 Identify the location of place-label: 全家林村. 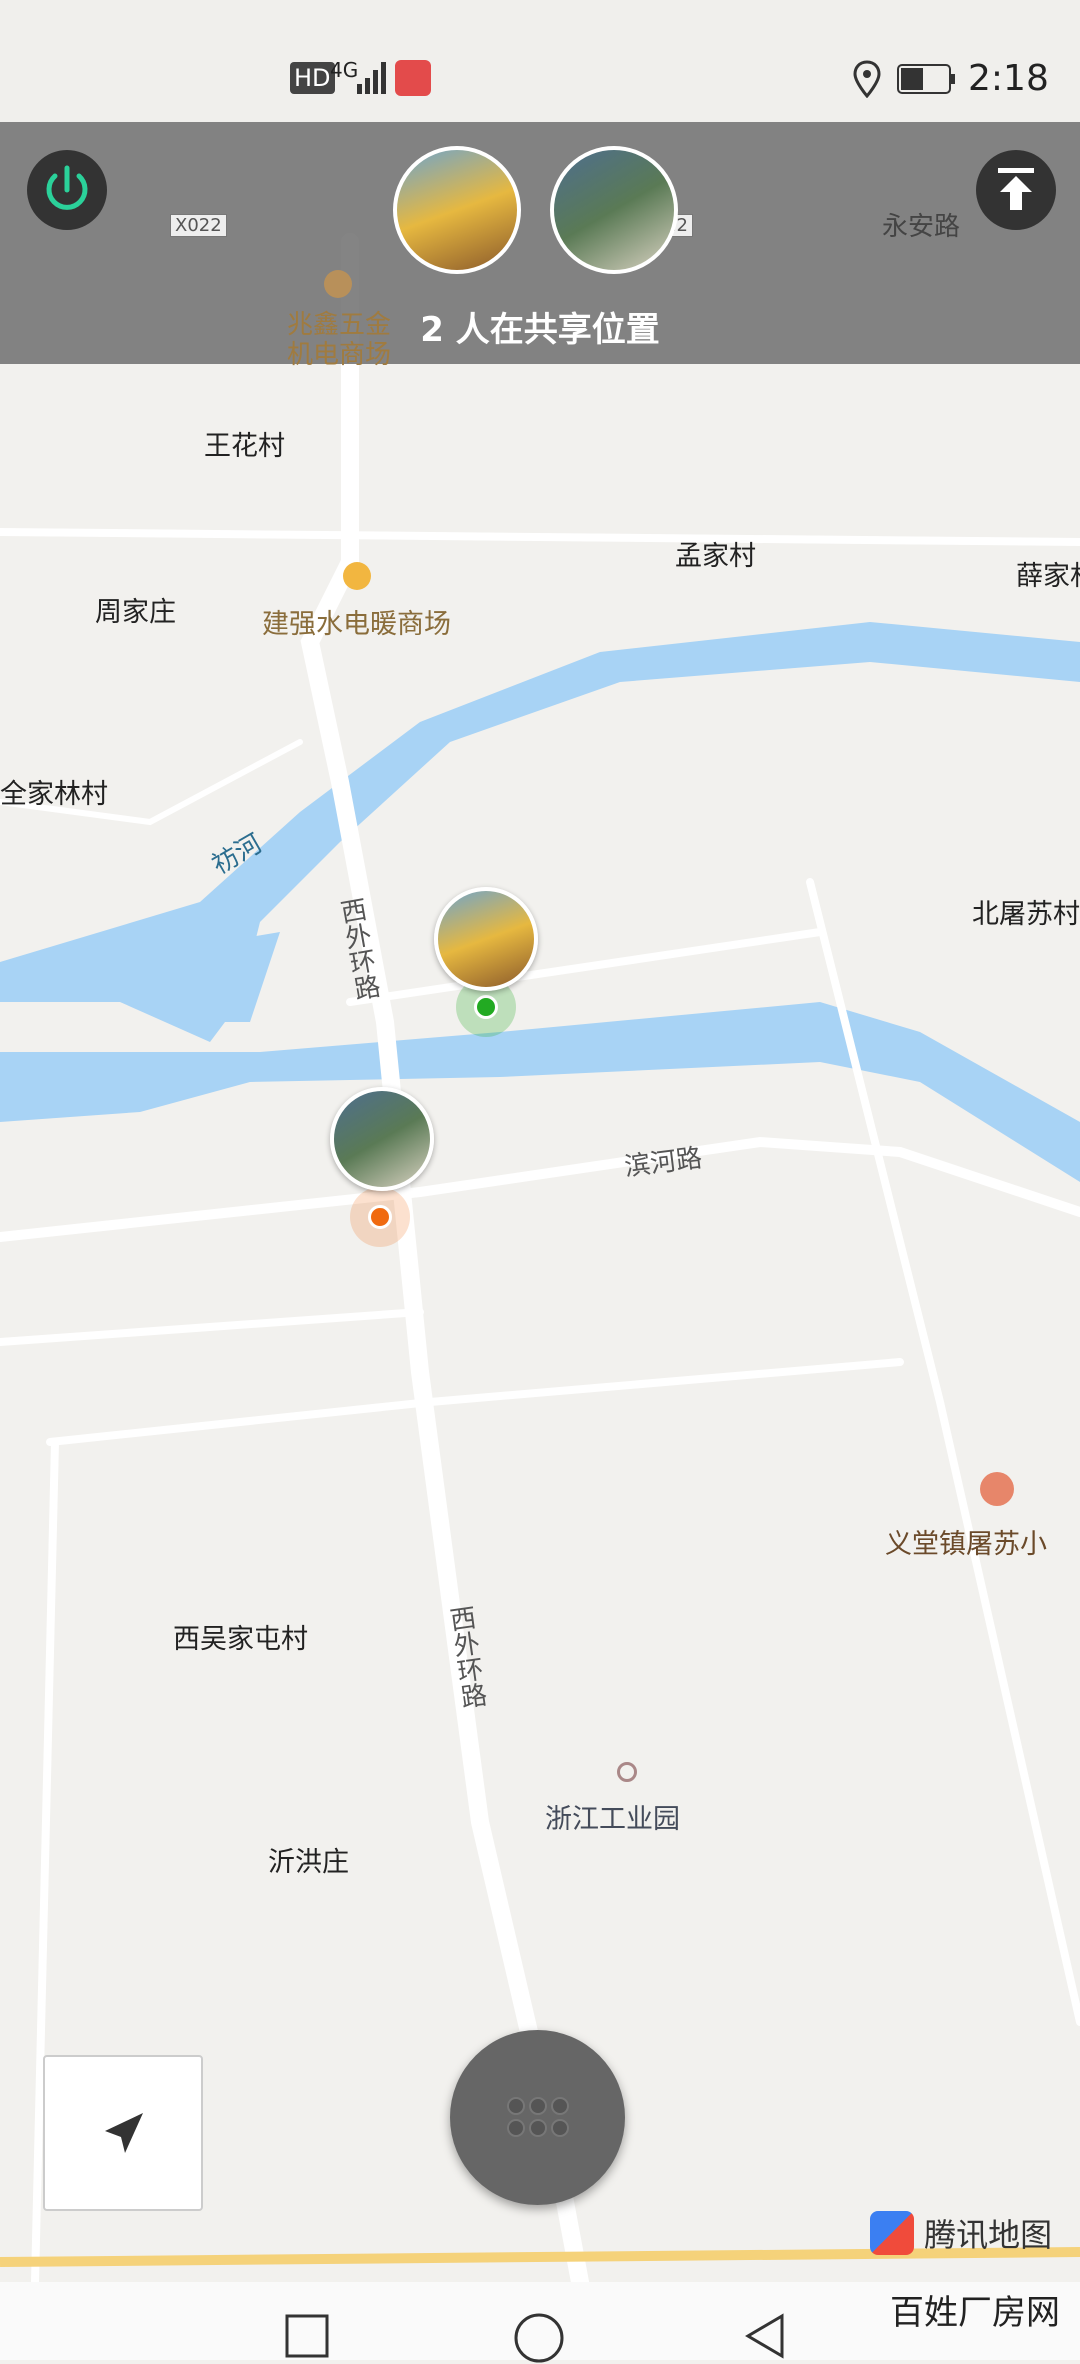
(54, 794).